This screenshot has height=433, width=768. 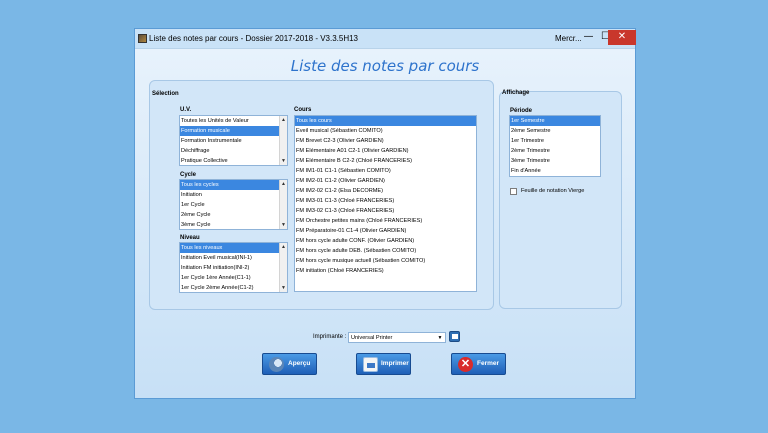 What do you see at coordinates (370, 364) in the screenshot?
I see `print-icon` at bounding box center [370, 364].